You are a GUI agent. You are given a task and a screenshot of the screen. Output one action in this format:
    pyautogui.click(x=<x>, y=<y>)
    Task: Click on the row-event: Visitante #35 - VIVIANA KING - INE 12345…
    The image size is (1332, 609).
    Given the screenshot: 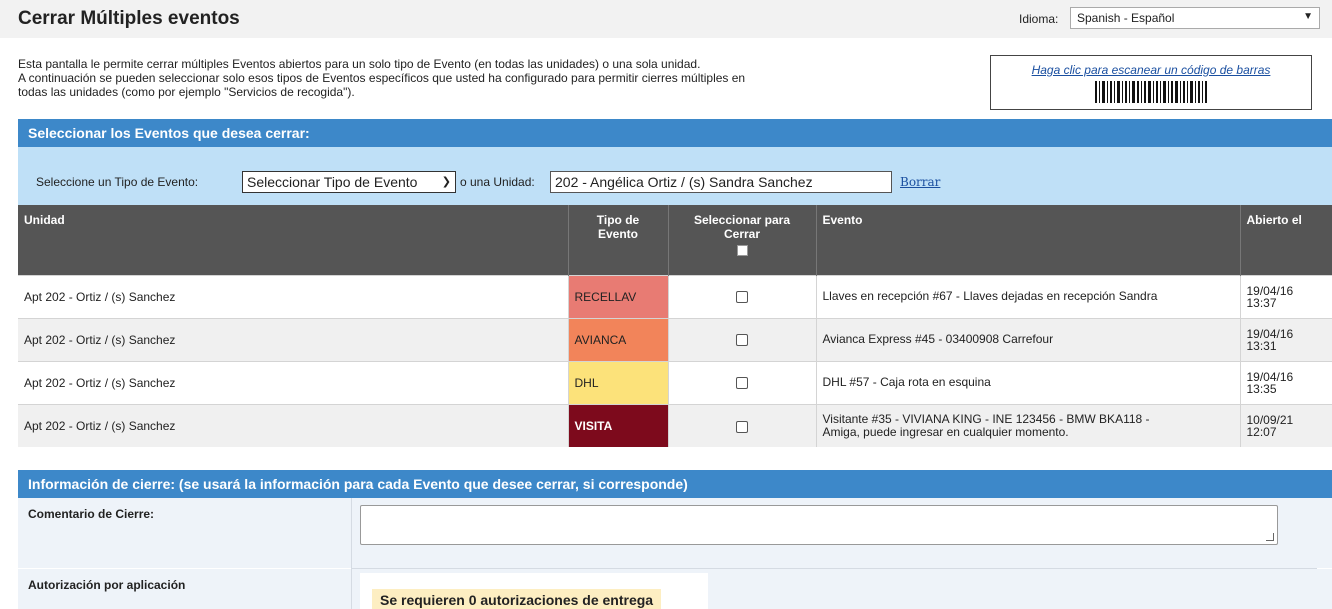 What is the action you would take?
    pyautogui.click(x=1027, y=425)
    